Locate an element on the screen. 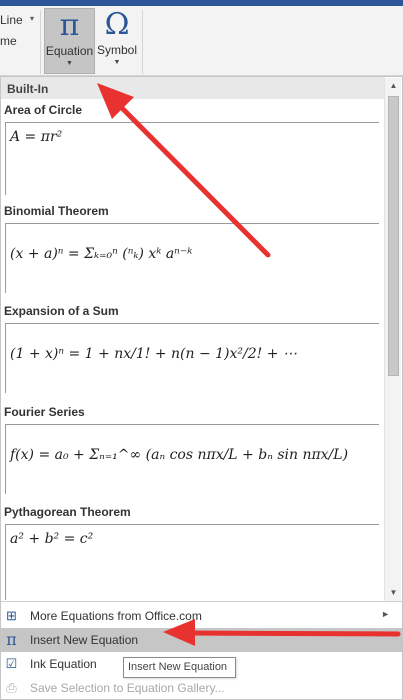 This screenshot has height=700, width=403. gallery-scrollbar: ▲ ▼ is located at coordinates (392, 339).